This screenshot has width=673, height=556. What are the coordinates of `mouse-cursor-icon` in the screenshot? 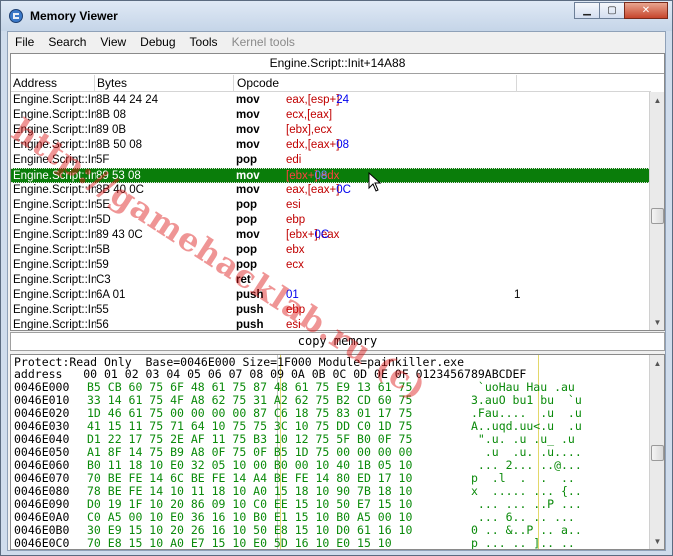 It's located at (375, 182).